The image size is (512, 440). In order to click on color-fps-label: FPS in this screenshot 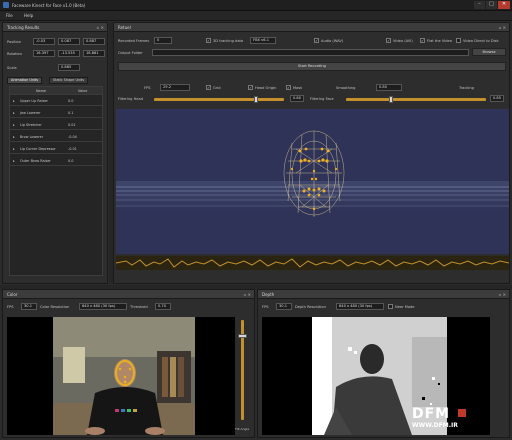, I will do `click(10, 307)`.